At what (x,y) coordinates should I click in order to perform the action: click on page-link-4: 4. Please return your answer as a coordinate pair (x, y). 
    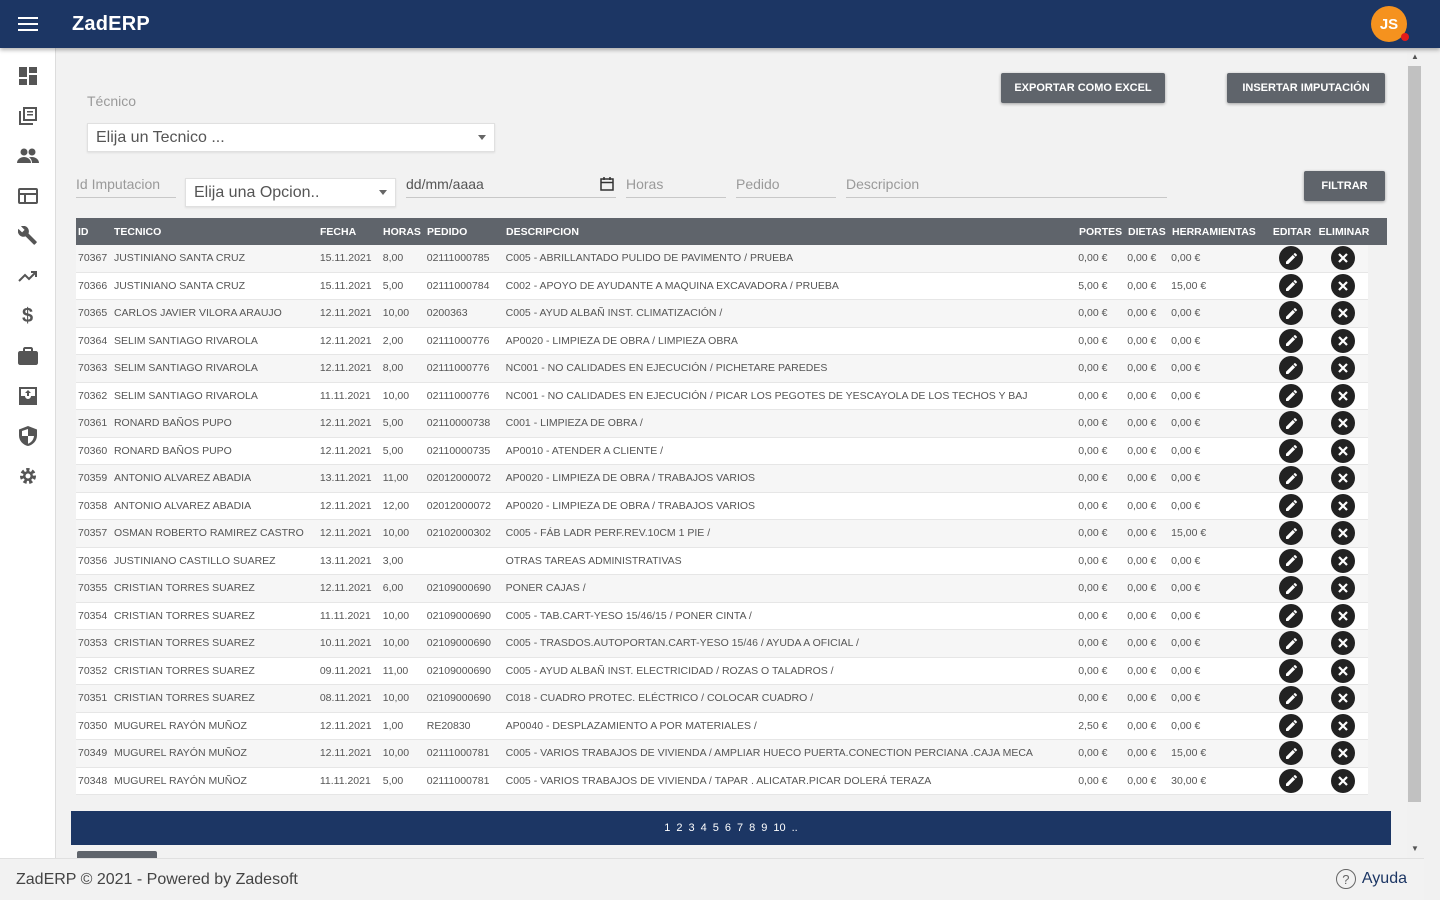
    Looking at the image, I should click on (704, 828).